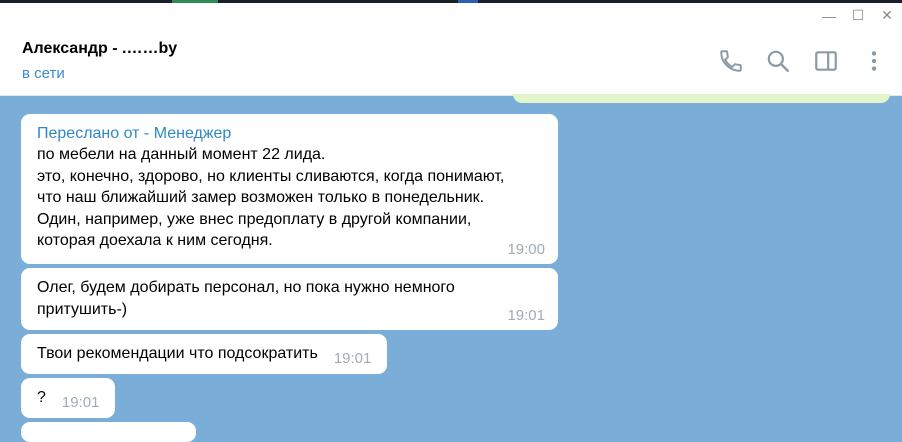 This screenshot has height=442, width=902. What do you see at coordinates (731, 61) in the screenshot?
I see `phone-icon` at bounding box center [731, 61].